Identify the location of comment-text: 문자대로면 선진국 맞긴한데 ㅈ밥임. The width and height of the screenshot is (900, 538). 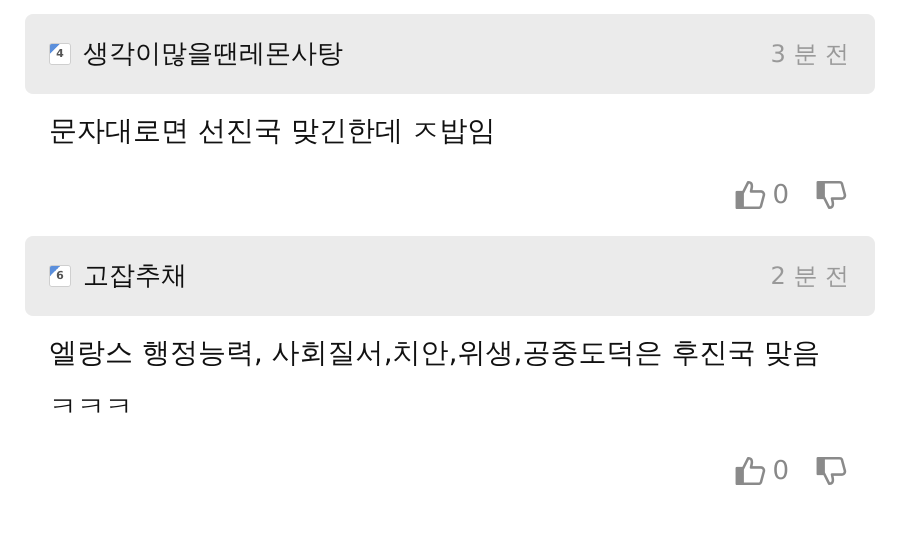
(272, 131).